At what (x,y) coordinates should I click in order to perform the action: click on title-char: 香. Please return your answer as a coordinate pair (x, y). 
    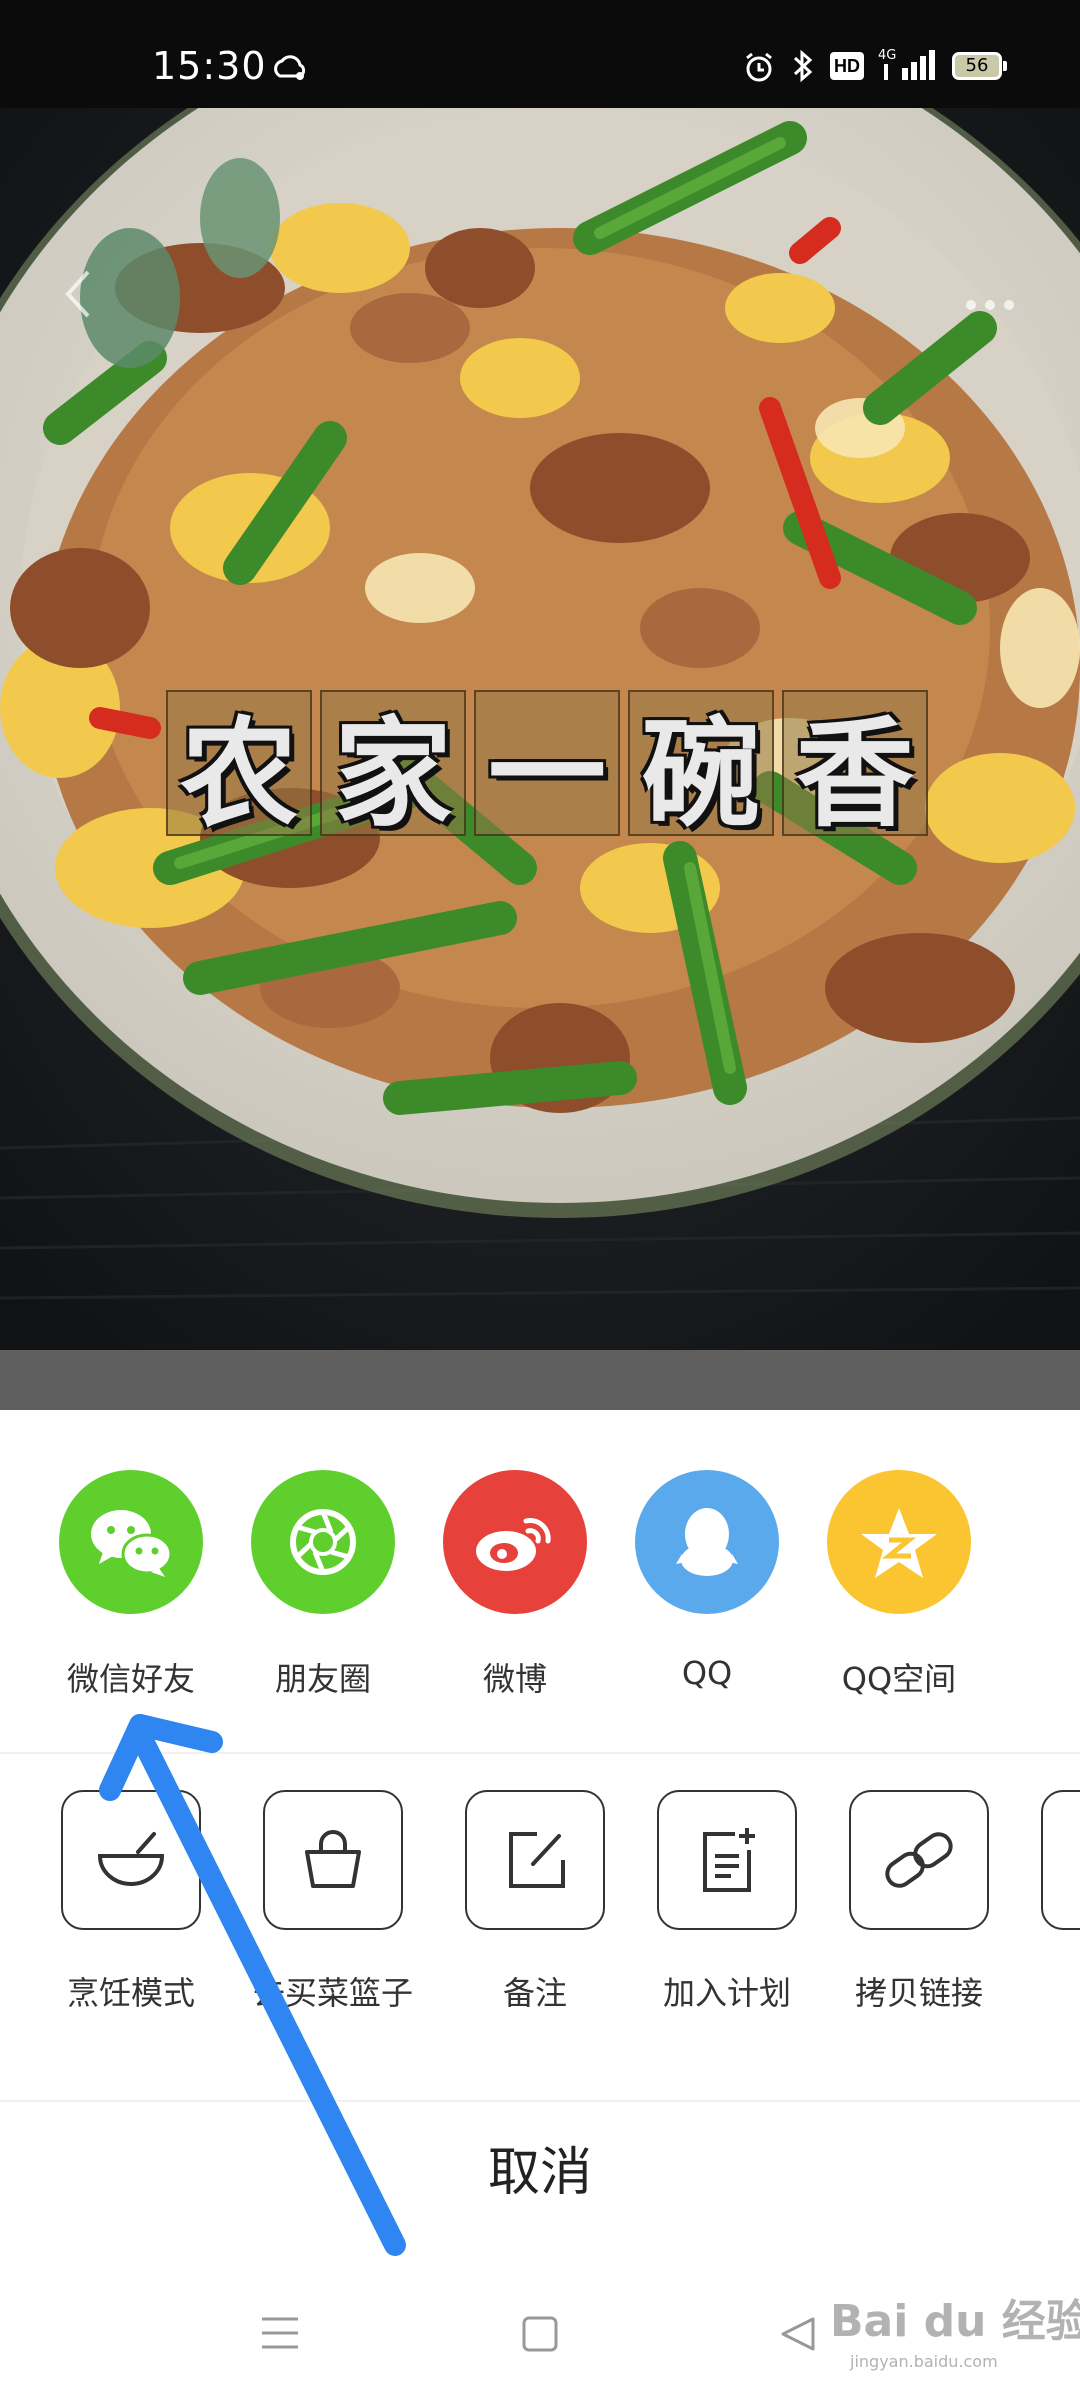
    Looking at the image, I should click on (855, 766).